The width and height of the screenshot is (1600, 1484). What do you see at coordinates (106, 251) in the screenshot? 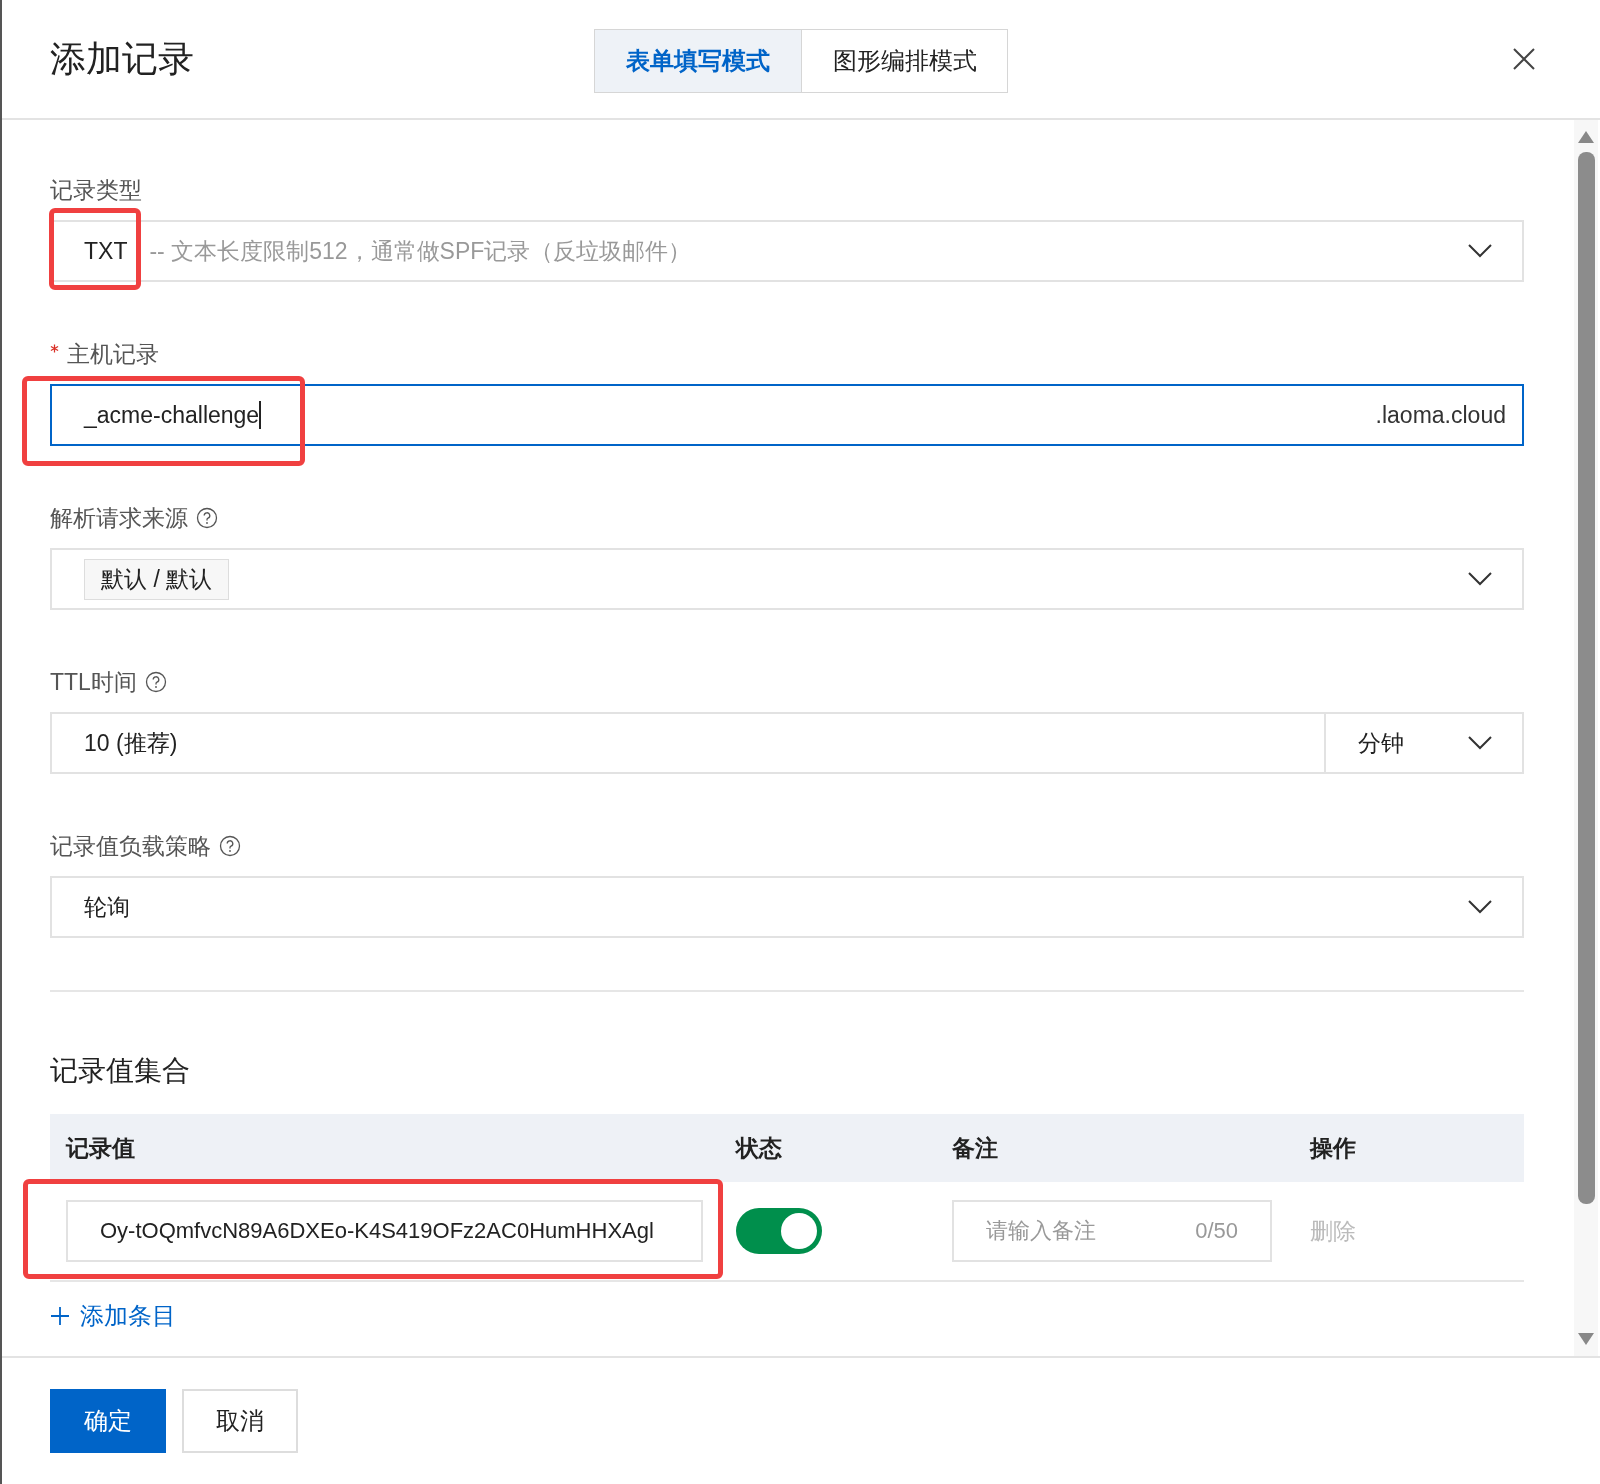
I see `select-value: TXT` at bounding box center [106, 251].